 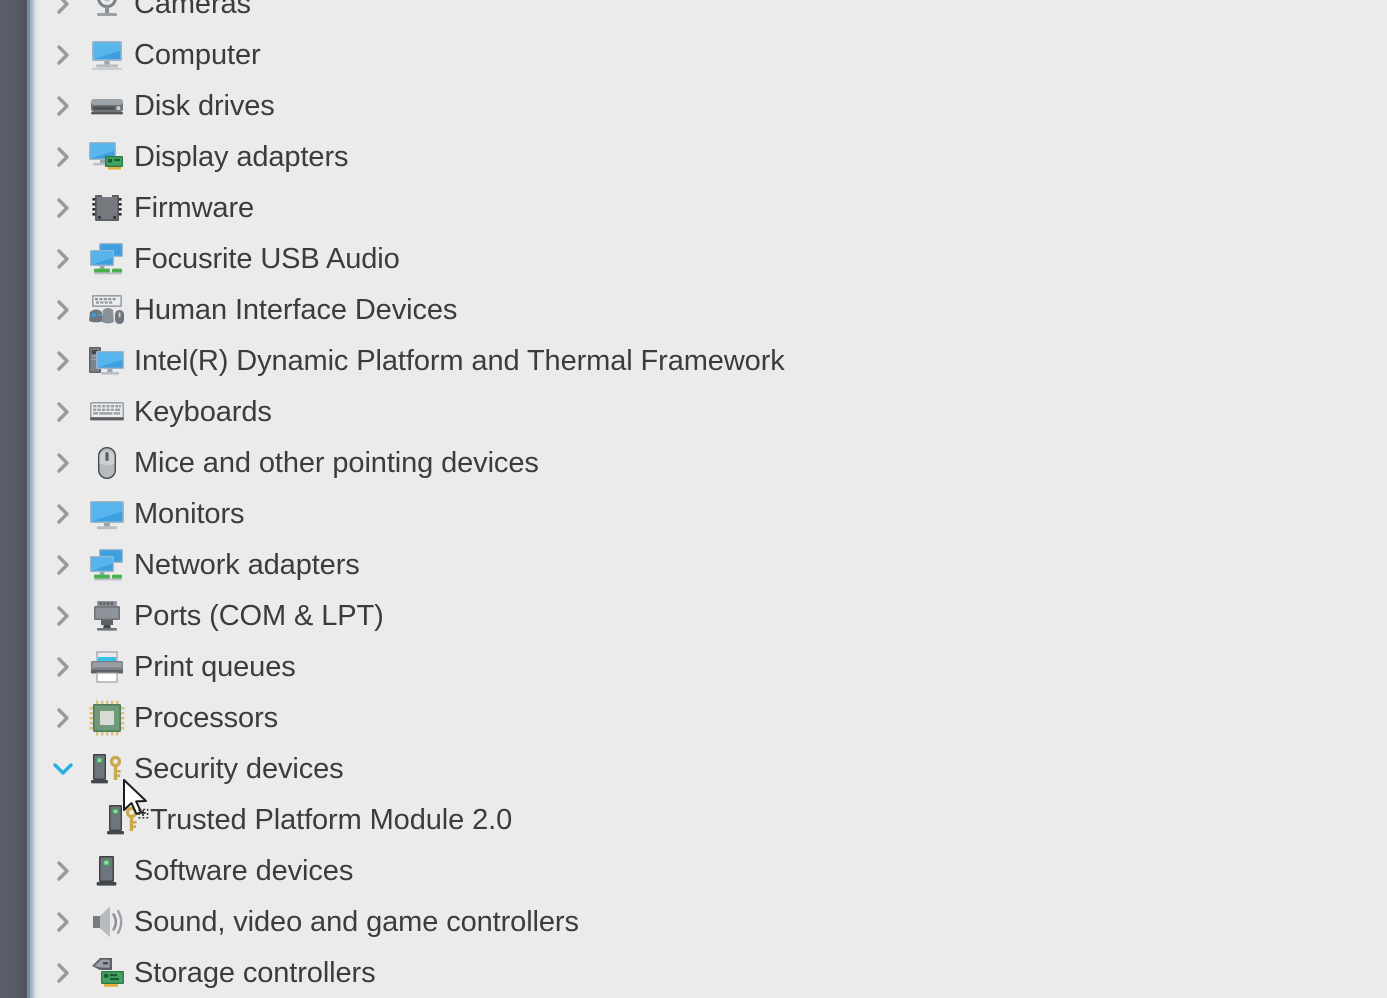 What do you see at coordinates (107, 411) in the screenshot?
I see `keyboard-icon` at bounding box center [107, 411].